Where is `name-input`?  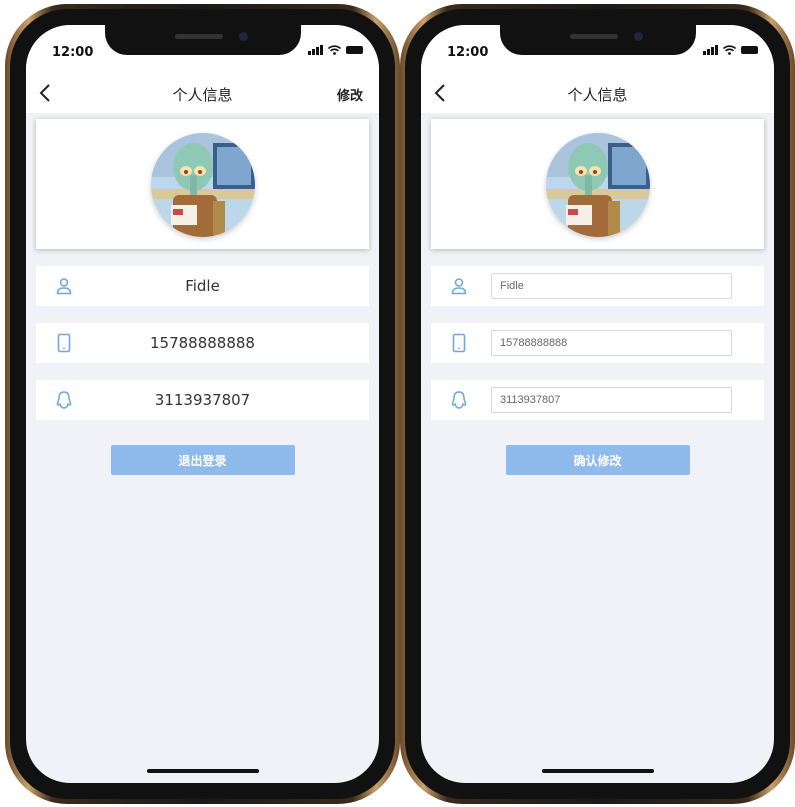
name-input is located at coordinates (611, 286).